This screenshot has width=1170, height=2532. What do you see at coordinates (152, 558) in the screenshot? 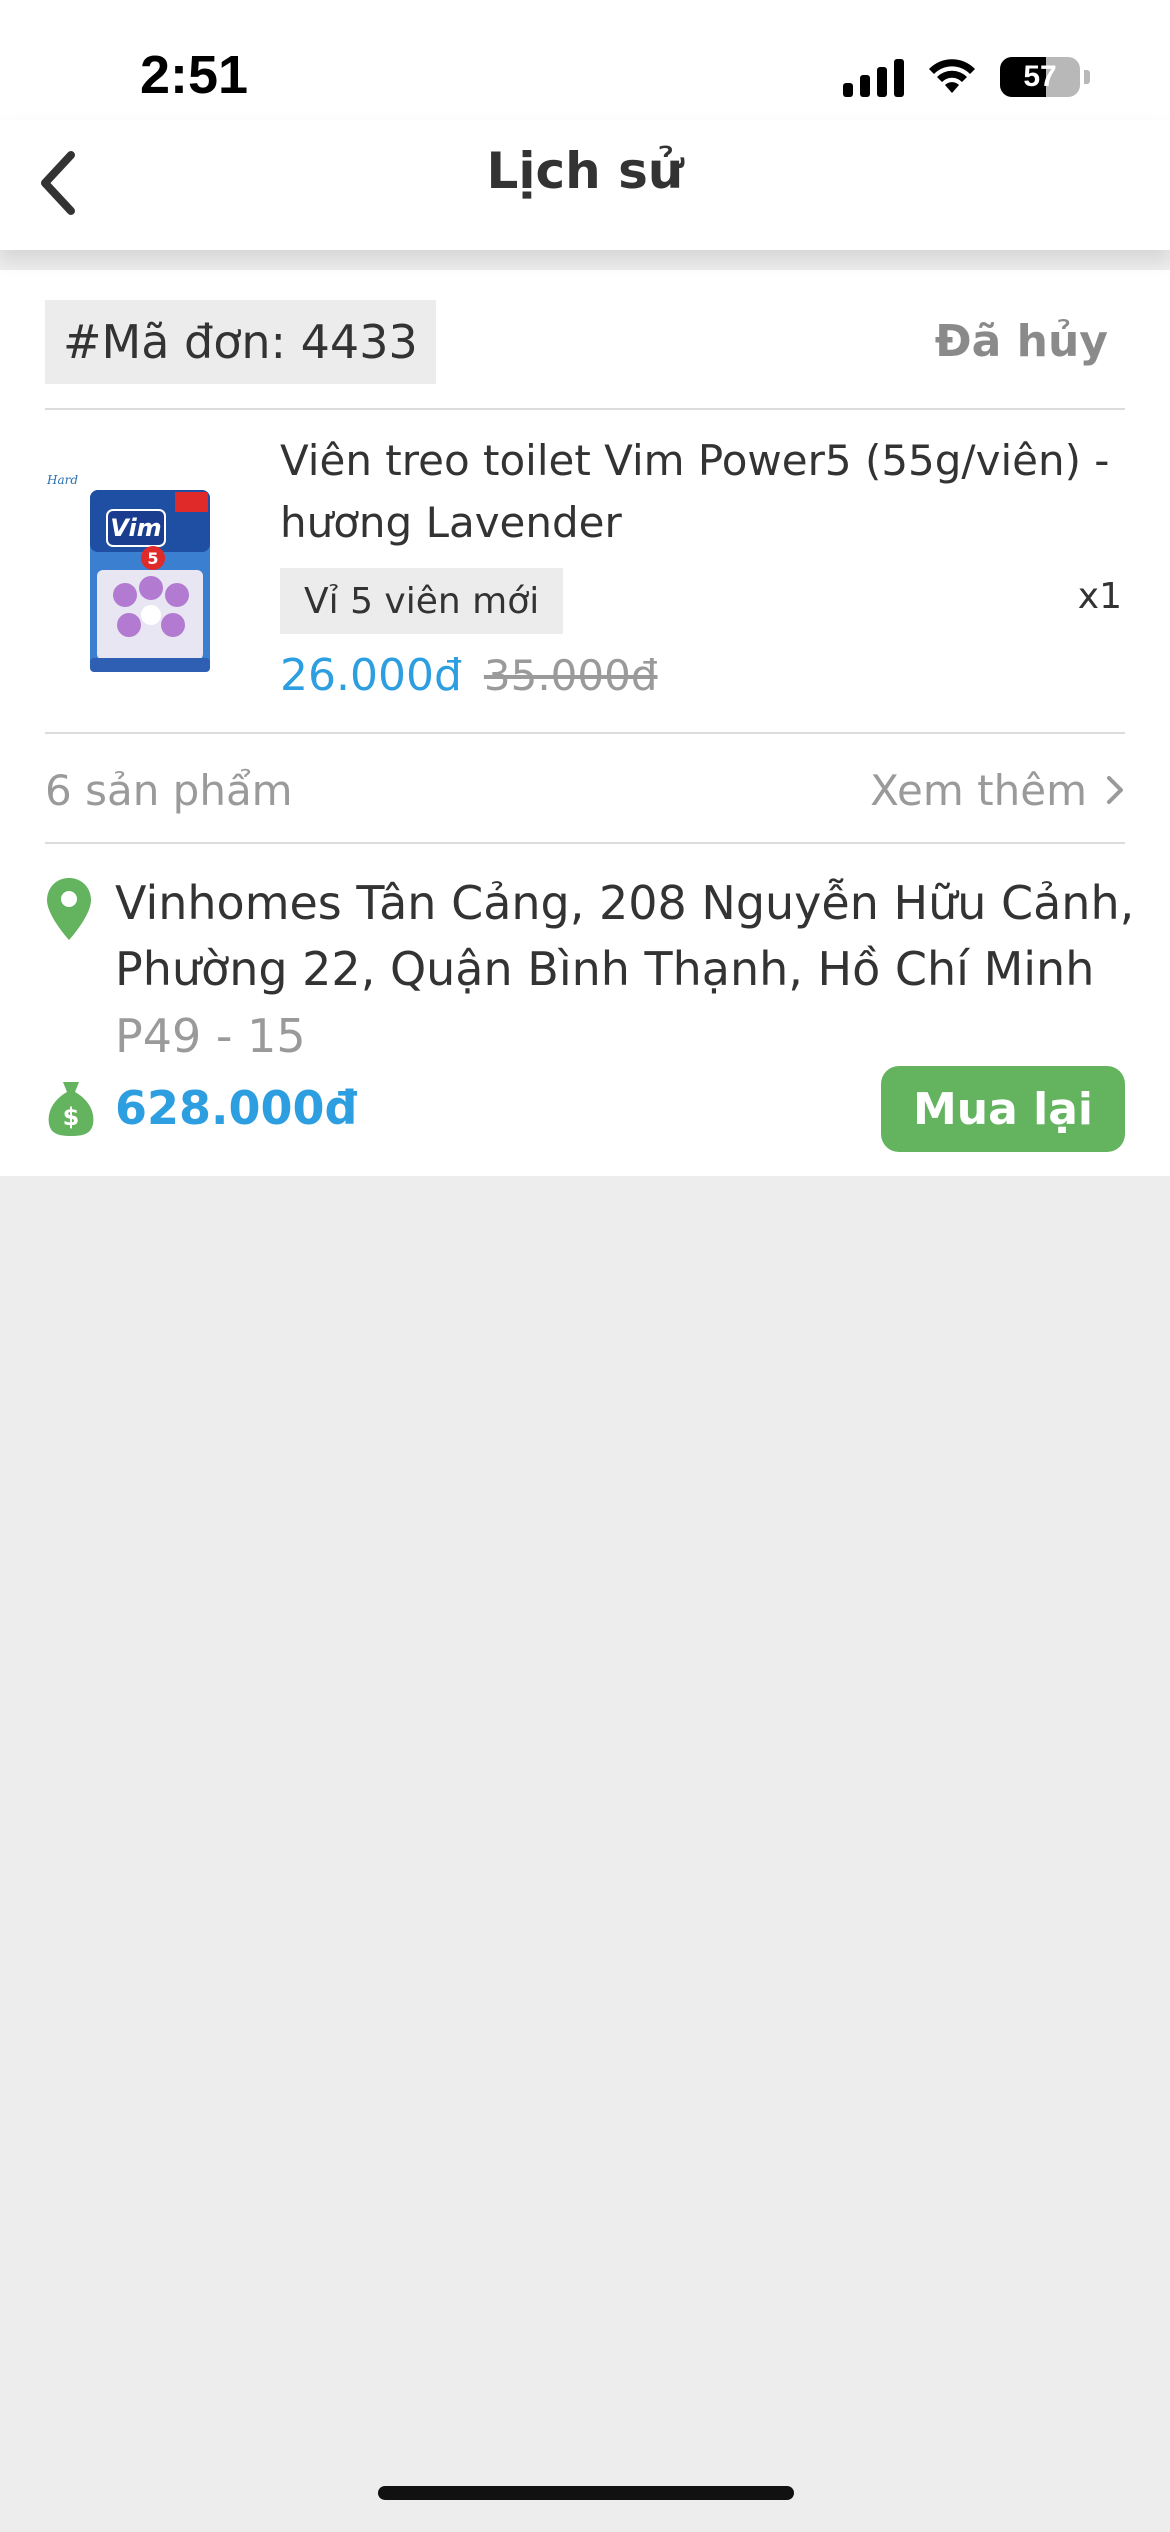
I see `svg-text: 5` at bounding box center [152, 558].